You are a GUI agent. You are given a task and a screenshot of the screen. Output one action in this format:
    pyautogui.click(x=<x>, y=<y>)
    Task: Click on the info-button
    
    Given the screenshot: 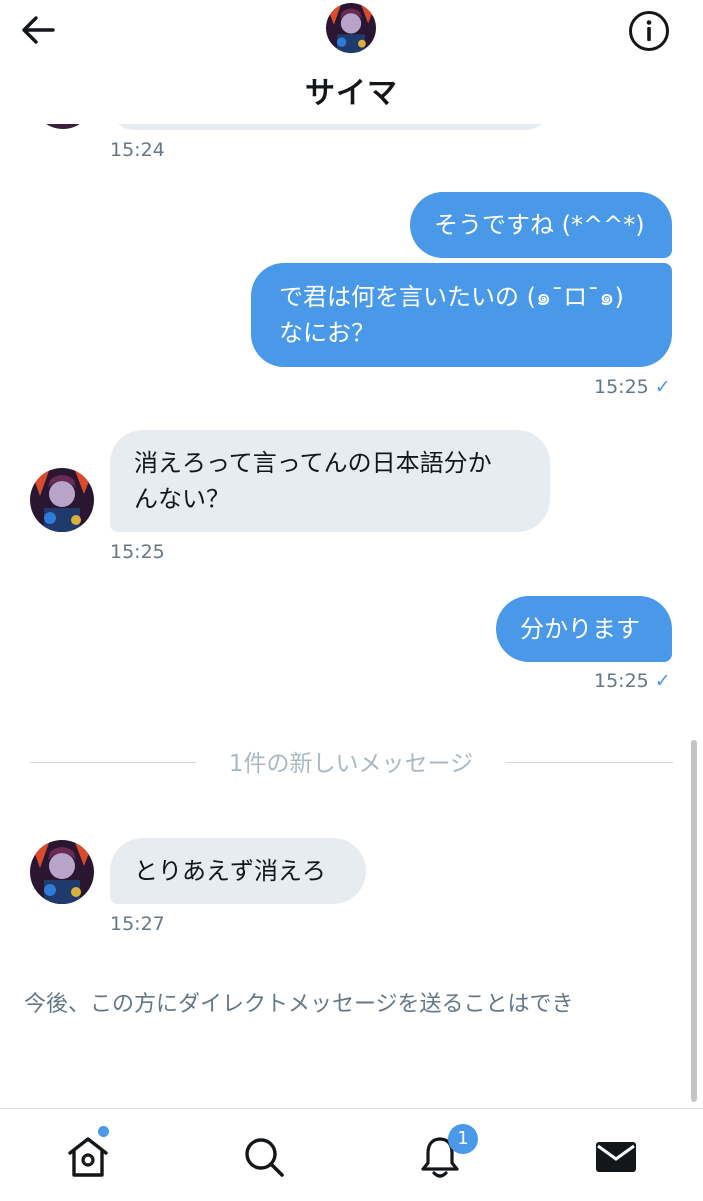 What is the action you would take?
    pyautogui.click(x=649, y=31)
    